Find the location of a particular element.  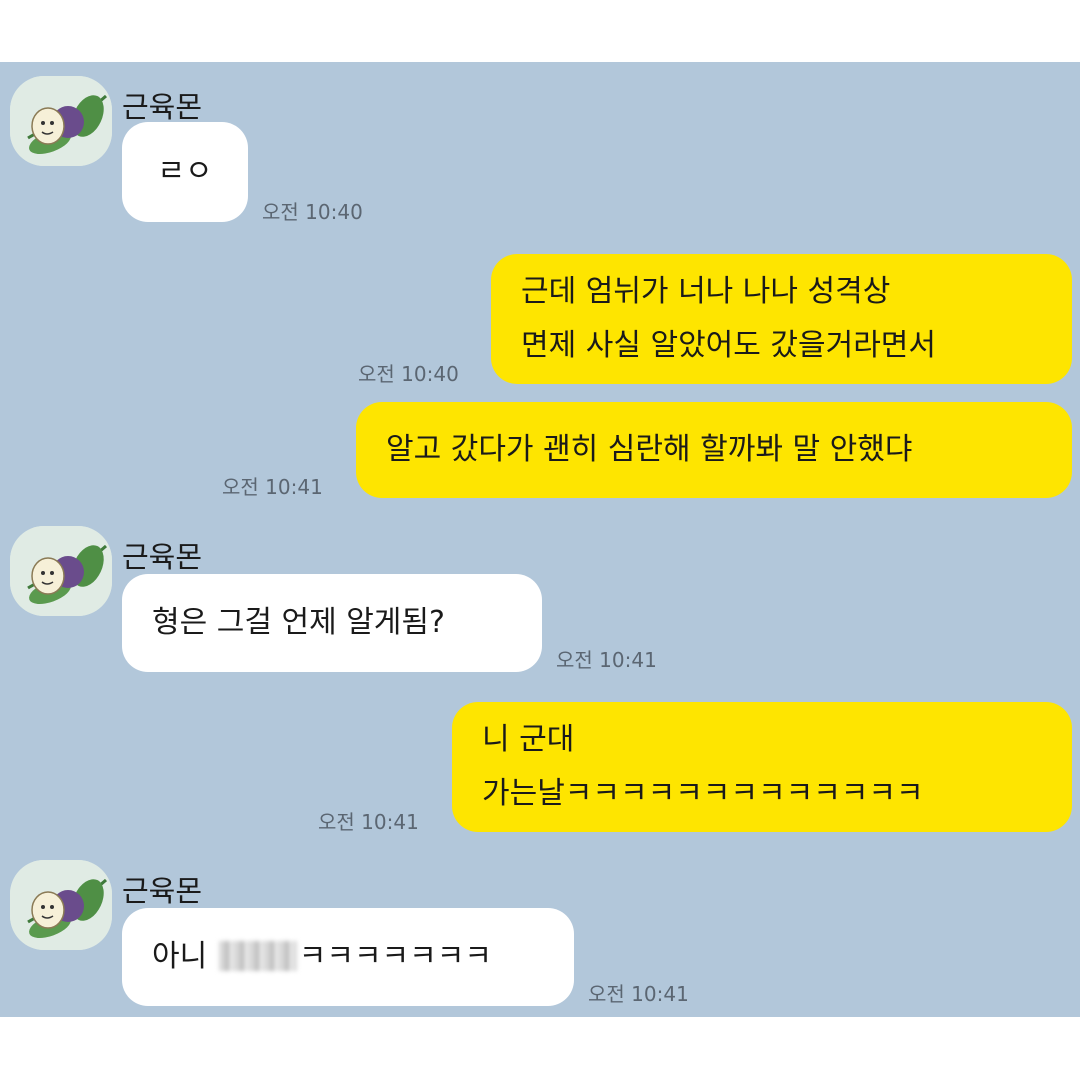

message-text: 알고 갔다가 괜히 심란해 할까봐 말 안했댜 is located at coordinates (649, 449).